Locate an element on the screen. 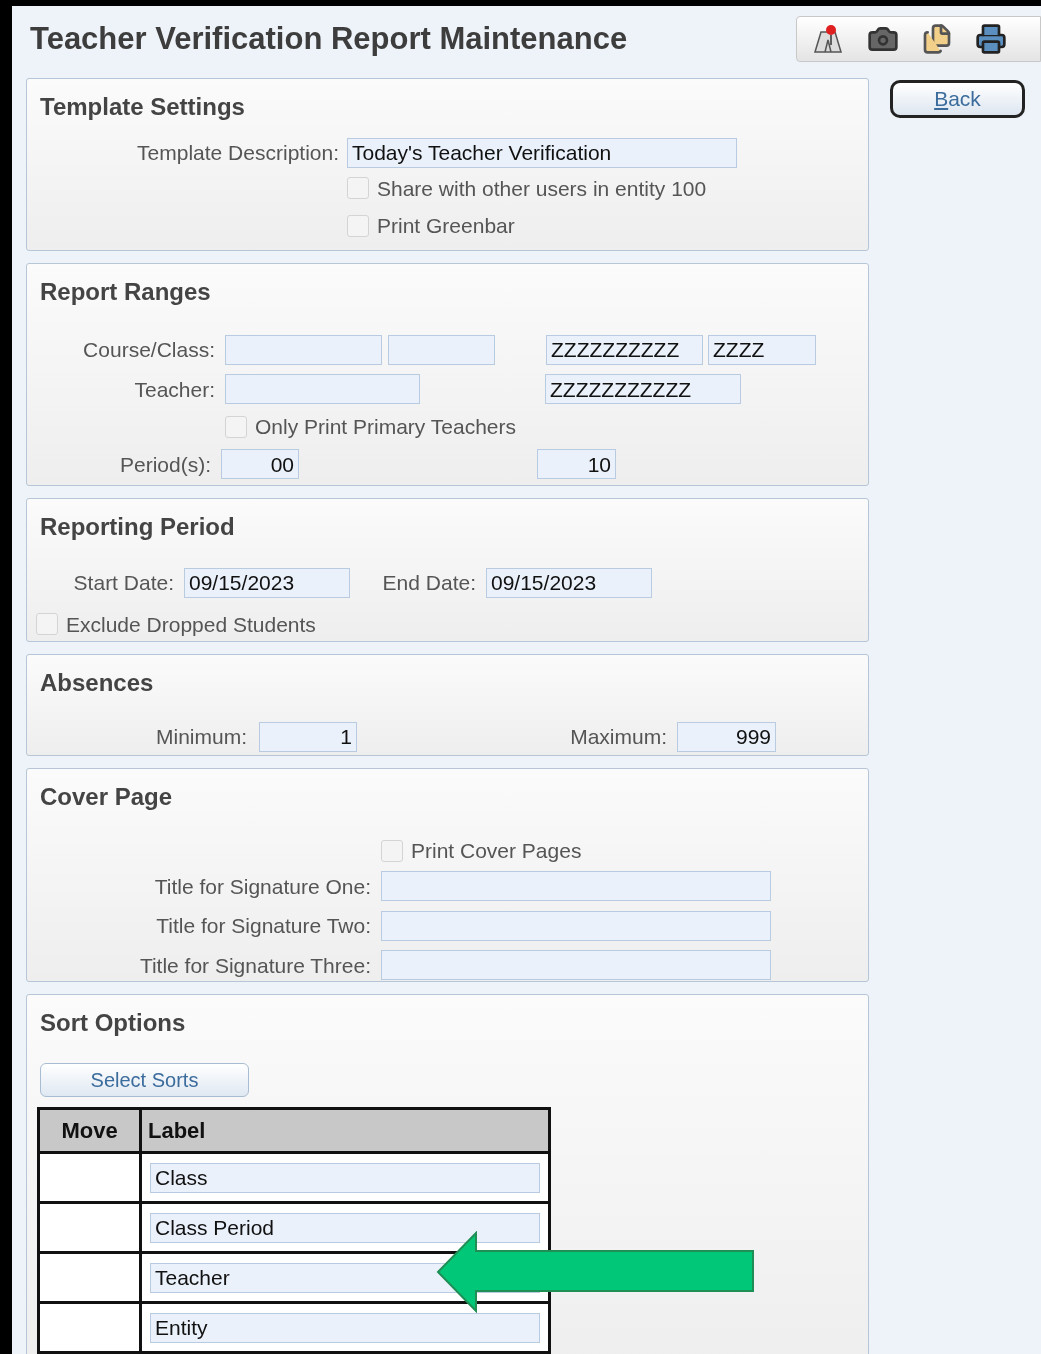 The width and height of the screenshot is (1041, 1354). section-title: Report Ranges is located at coordinates (126, 292).